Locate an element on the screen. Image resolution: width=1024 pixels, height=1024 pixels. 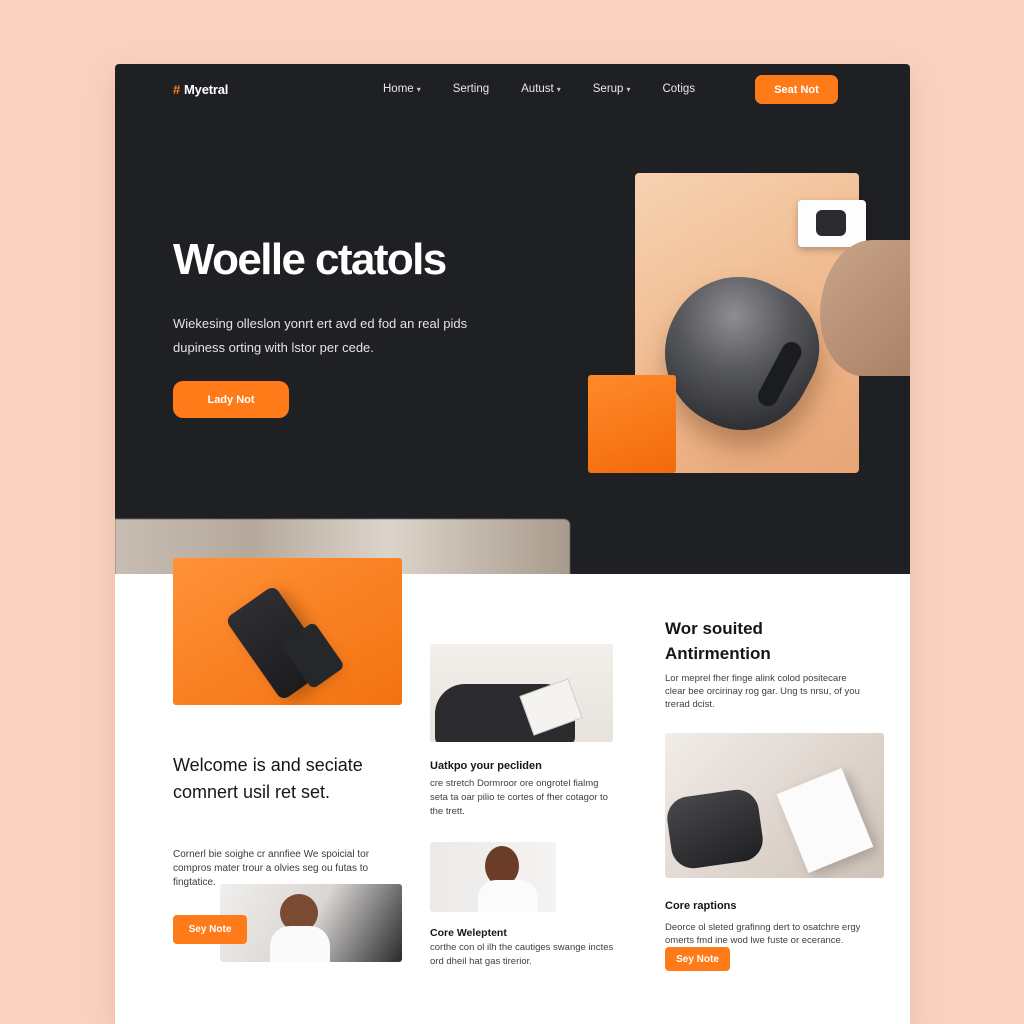
main-nav: Home ▾ Serting Autust ▾ Serup ▾ Cotigs is located at coordinates (555, 89).